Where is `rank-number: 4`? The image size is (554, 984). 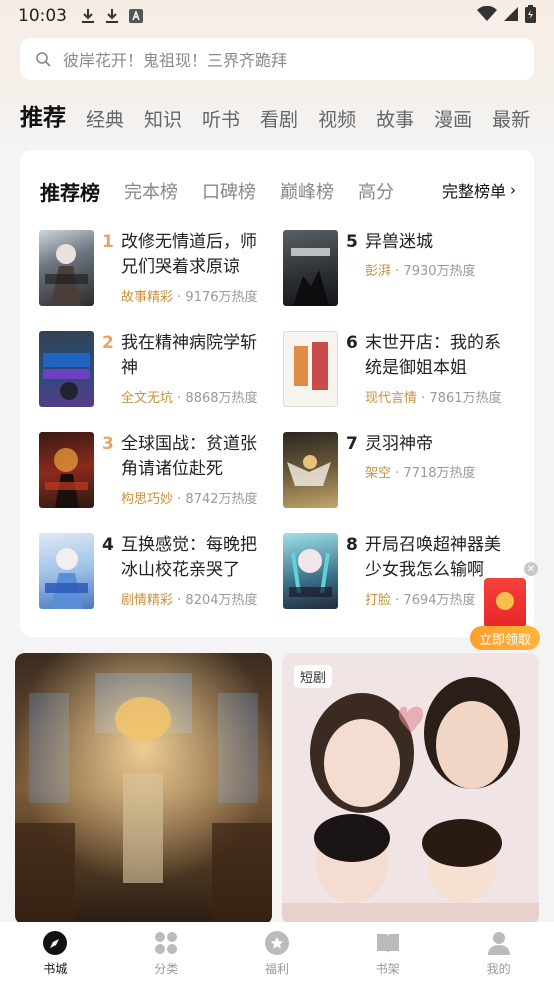
rank-number: 4 is located at coordinates (108, 545).